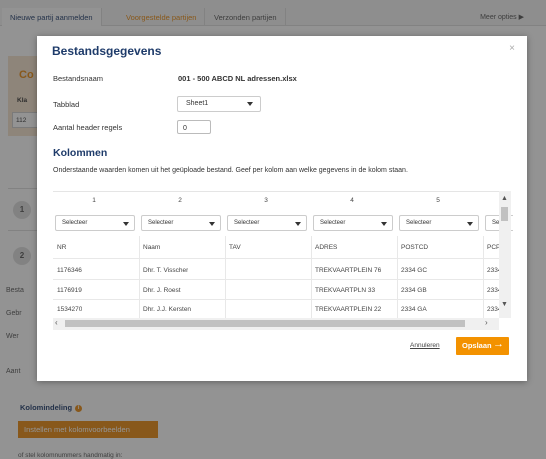 The height and width of the screenshot is (459, 546). Describe the element at coordinates (107, 51) in the screenshot. I see `modal-title: Bestandsgegevens` at that location.